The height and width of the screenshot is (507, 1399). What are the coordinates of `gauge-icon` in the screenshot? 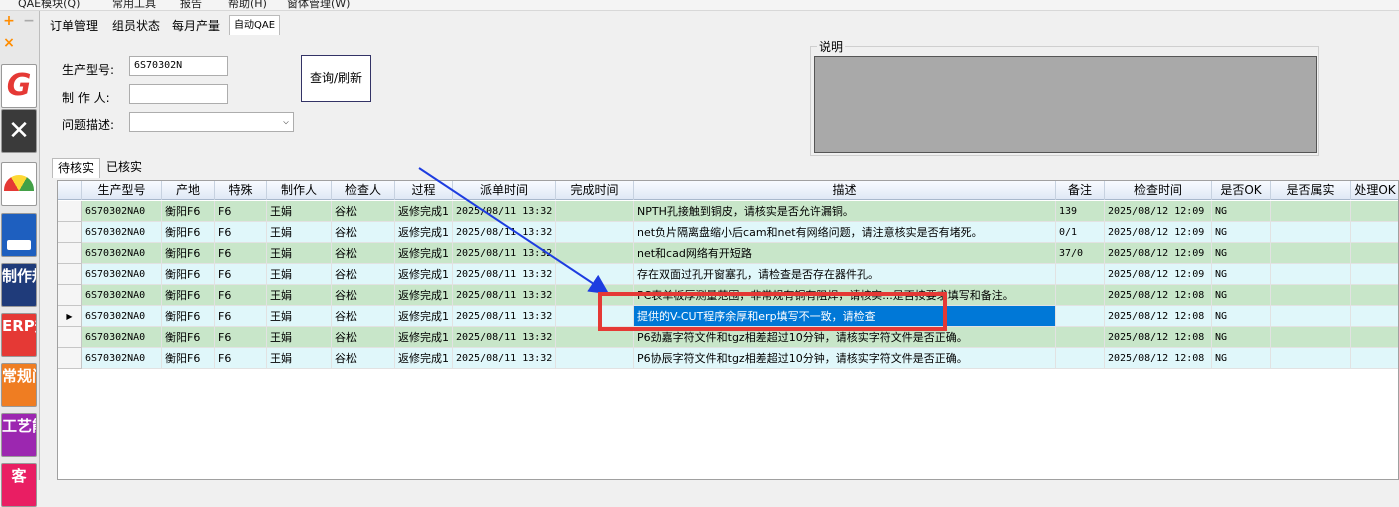 It's located at (19, 184).